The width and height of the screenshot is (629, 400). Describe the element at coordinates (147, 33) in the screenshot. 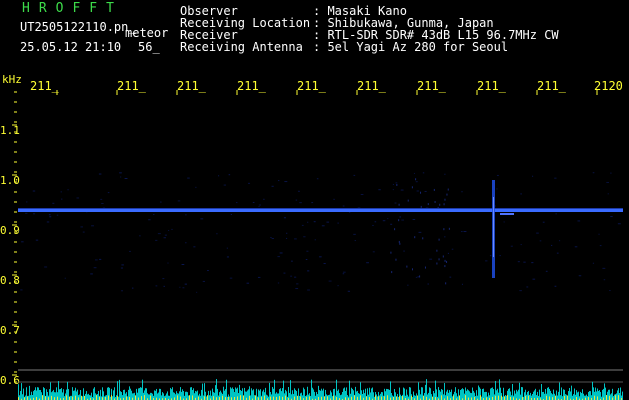

I see `mode-label: meteor` at that location.